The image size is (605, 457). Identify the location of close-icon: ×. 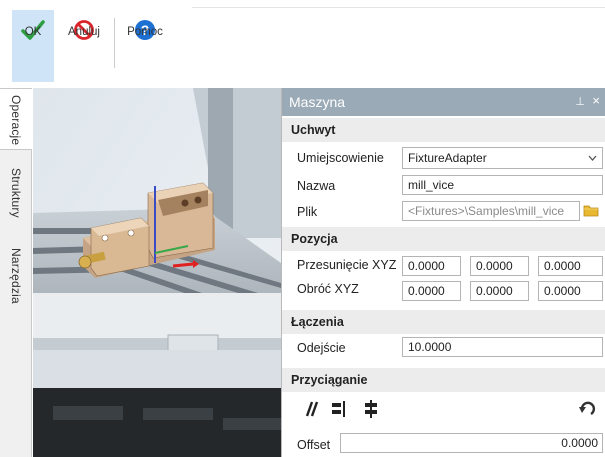
(596, 100).